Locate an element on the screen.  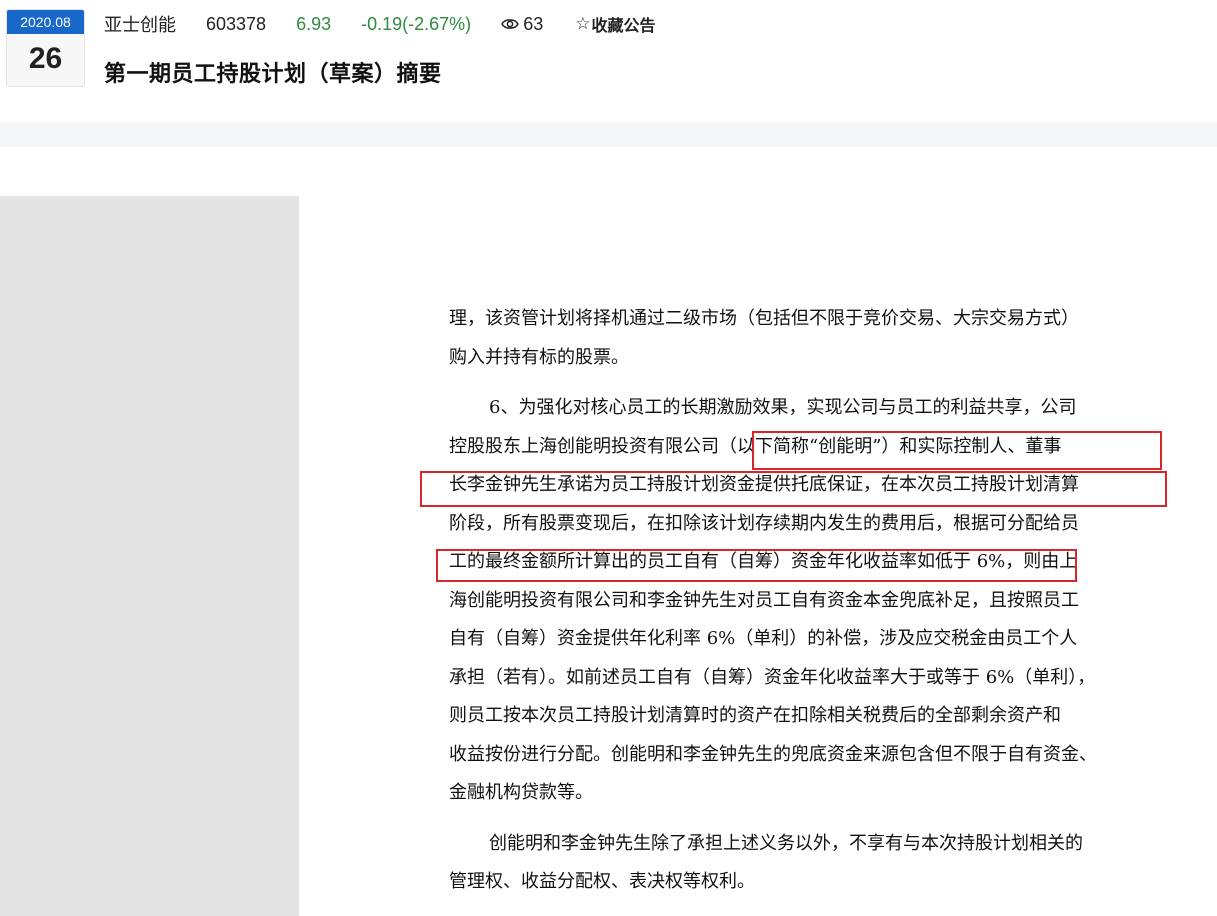
star-outline-icon: ☆ is located at coordinates (583, 24).